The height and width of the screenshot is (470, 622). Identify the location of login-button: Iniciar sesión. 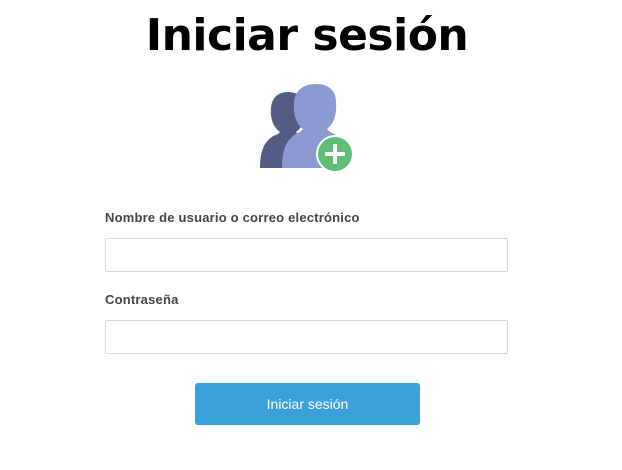
(307, 404).